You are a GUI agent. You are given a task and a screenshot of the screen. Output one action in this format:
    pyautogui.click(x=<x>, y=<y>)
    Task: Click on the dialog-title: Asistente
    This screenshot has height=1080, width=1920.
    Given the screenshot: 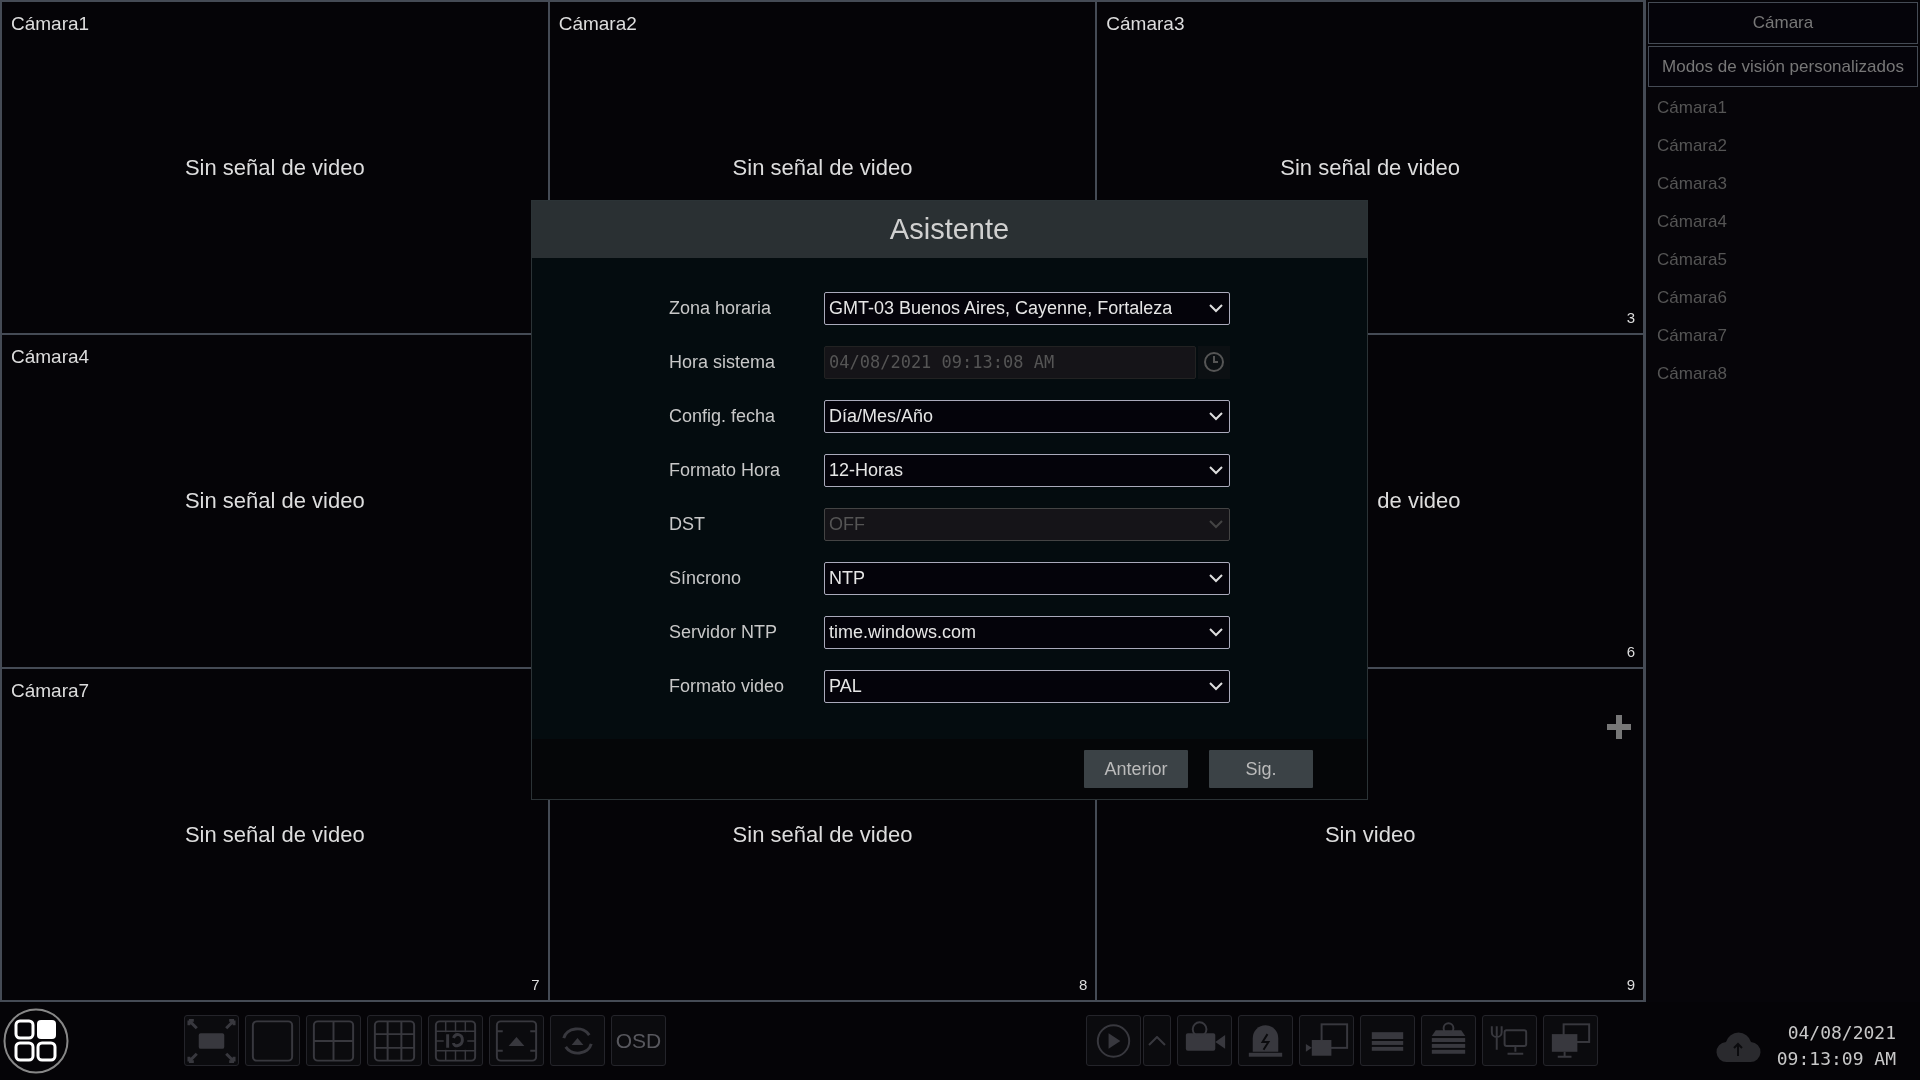 What is the action you would take?
    pyautogui.click(x=949, y=229)
    